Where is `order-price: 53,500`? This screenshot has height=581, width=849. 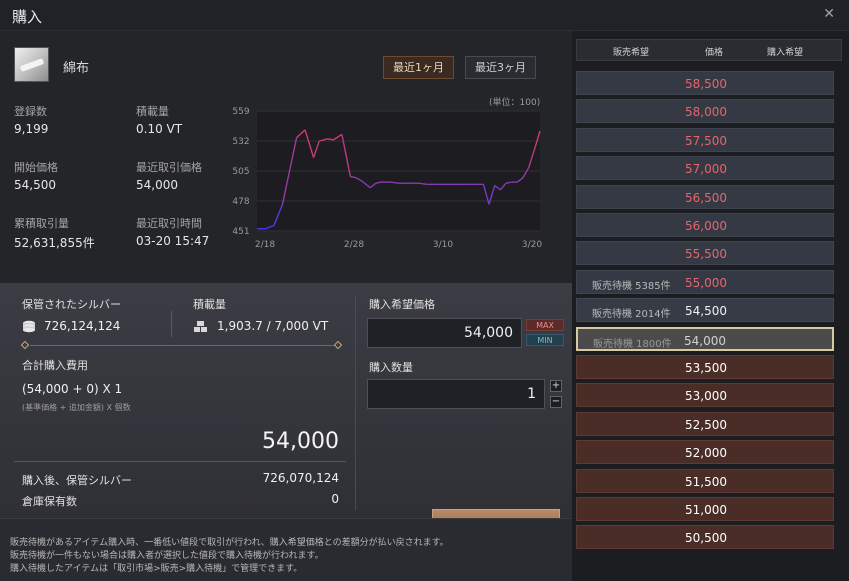
order-price: 53,500 is located at coordinates (706, 368).